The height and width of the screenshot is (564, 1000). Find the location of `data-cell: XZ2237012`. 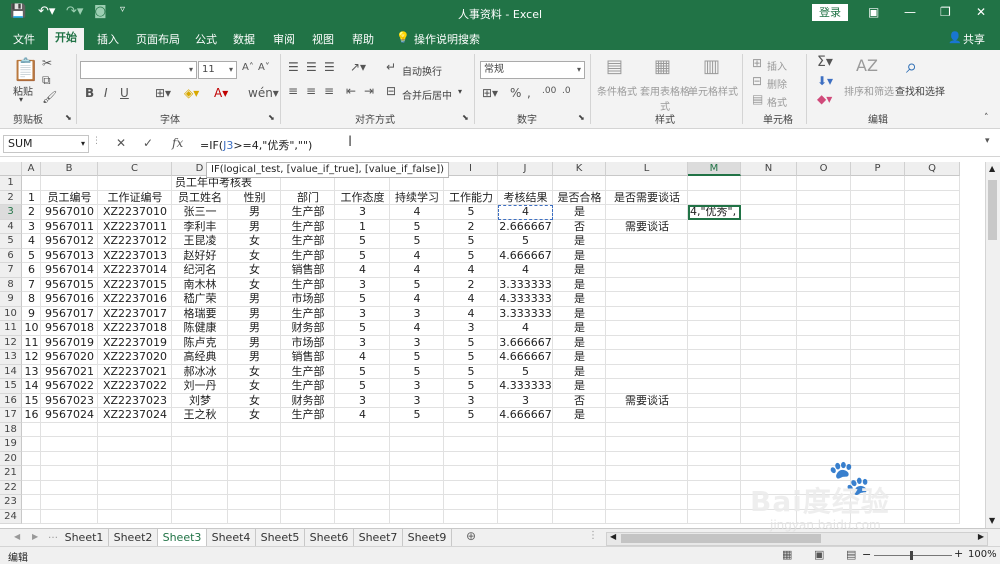

data-cell: XZ2237012 is located at coordinates (135, 241).